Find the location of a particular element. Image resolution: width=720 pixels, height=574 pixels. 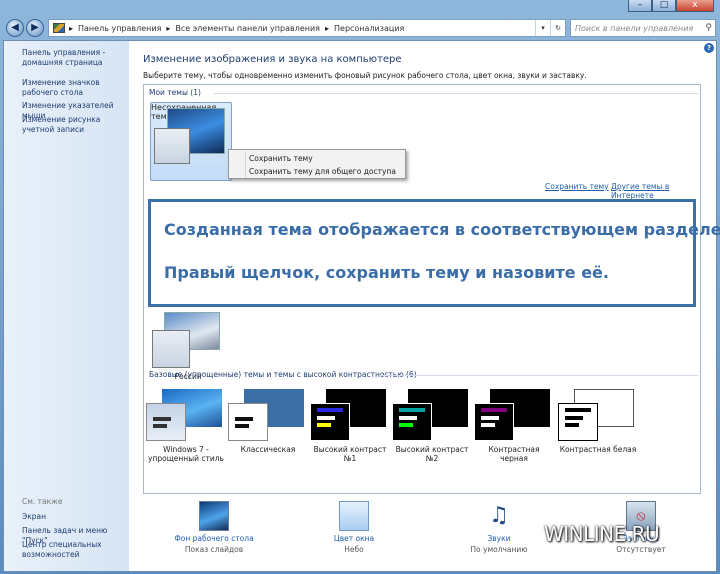

menu-gutter is located at coordinates (245, 165).